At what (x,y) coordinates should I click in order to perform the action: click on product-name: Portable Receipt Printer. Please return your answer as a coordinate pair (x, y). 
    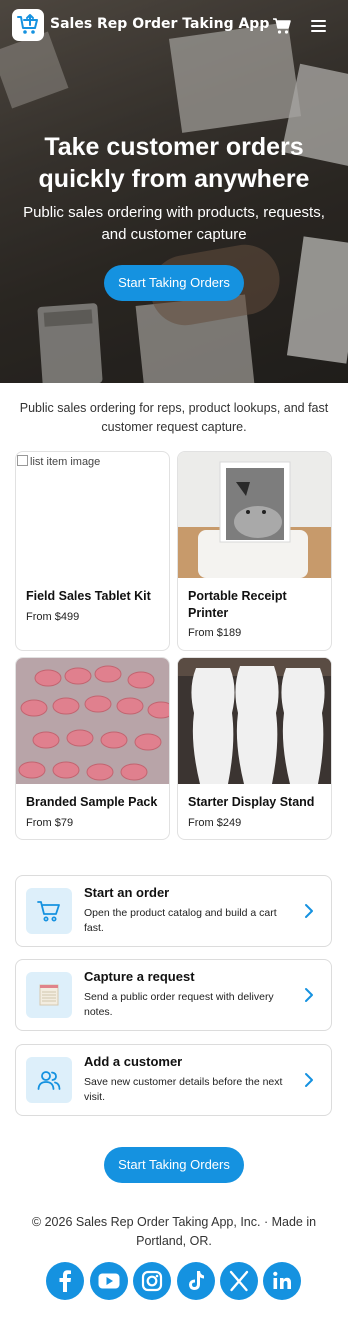
    Looking at the image, I should click on (237, 604).